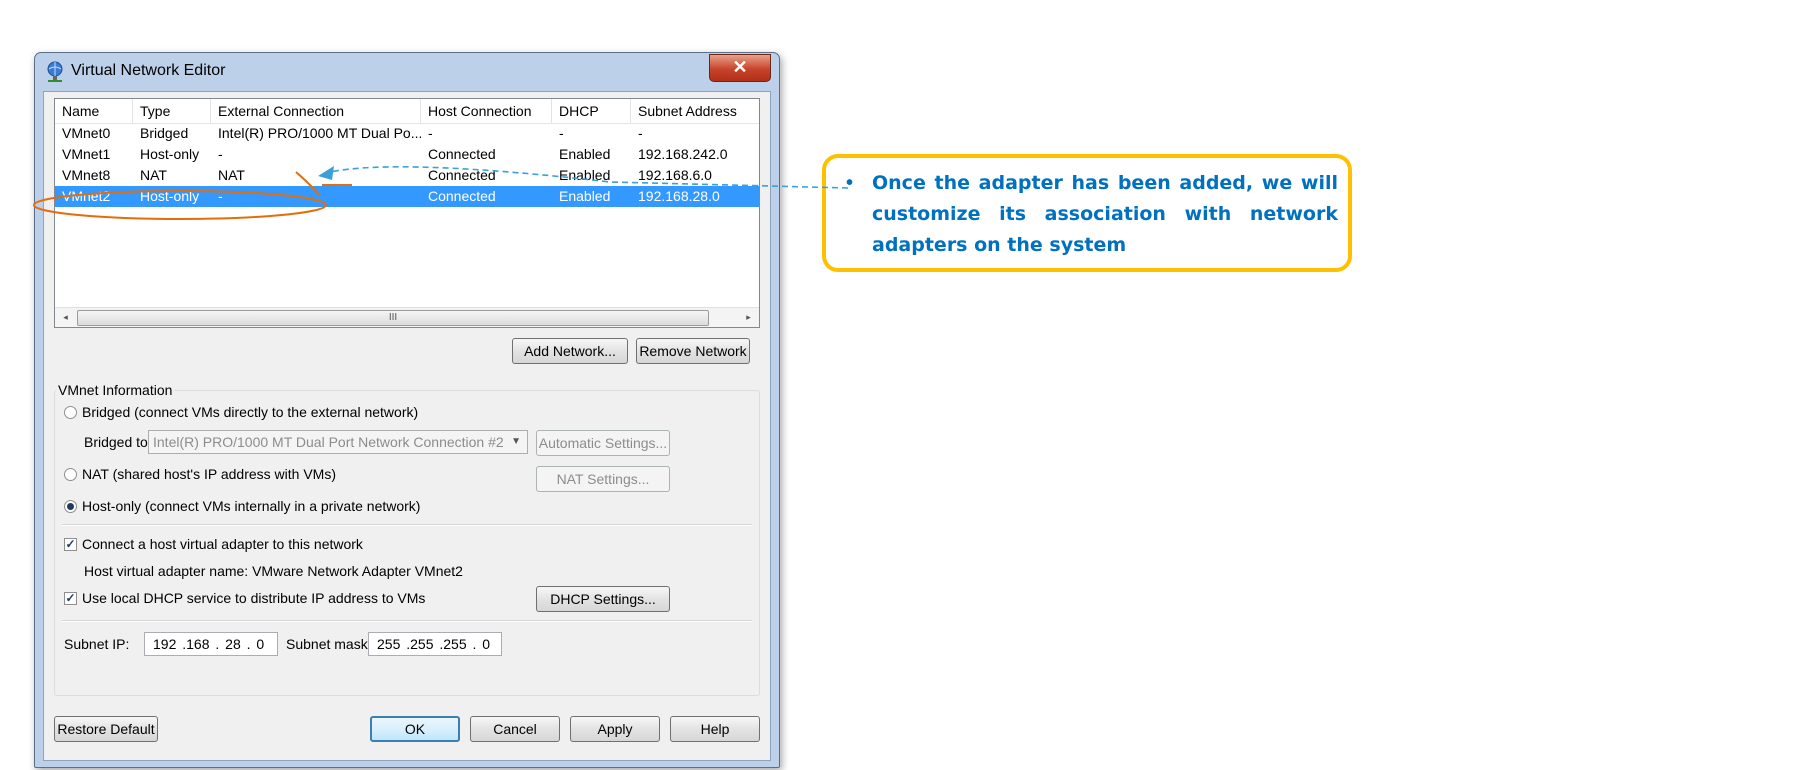 Image resolution: width=1800 pixels, height=770 pixels. What do you see at coordinates (326, 173) in the screenshot?
I see `arrowhead-icon` at bounding box center [326, 173].